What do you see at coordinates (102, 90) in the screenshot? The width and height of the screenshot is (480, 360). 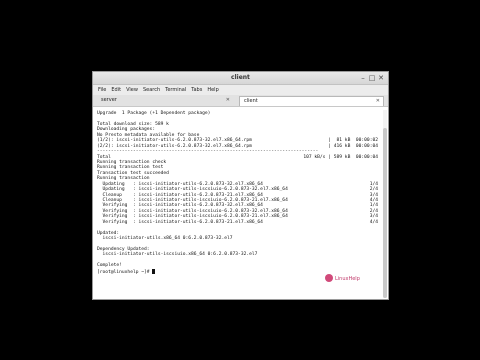 I see `menu-file: File` at bounding box center [102, 90].